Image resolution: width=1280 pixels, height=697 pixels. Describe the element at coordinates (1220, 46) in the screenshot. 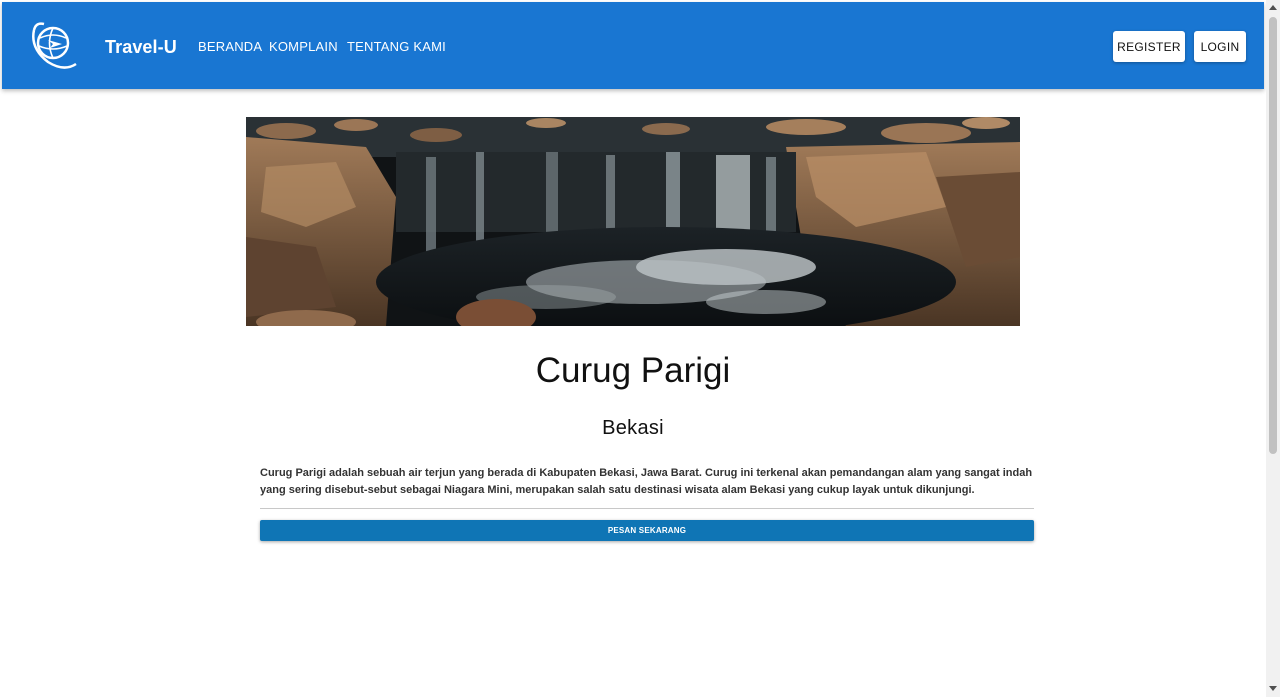

I see `login-button: LOGIN` at that location.